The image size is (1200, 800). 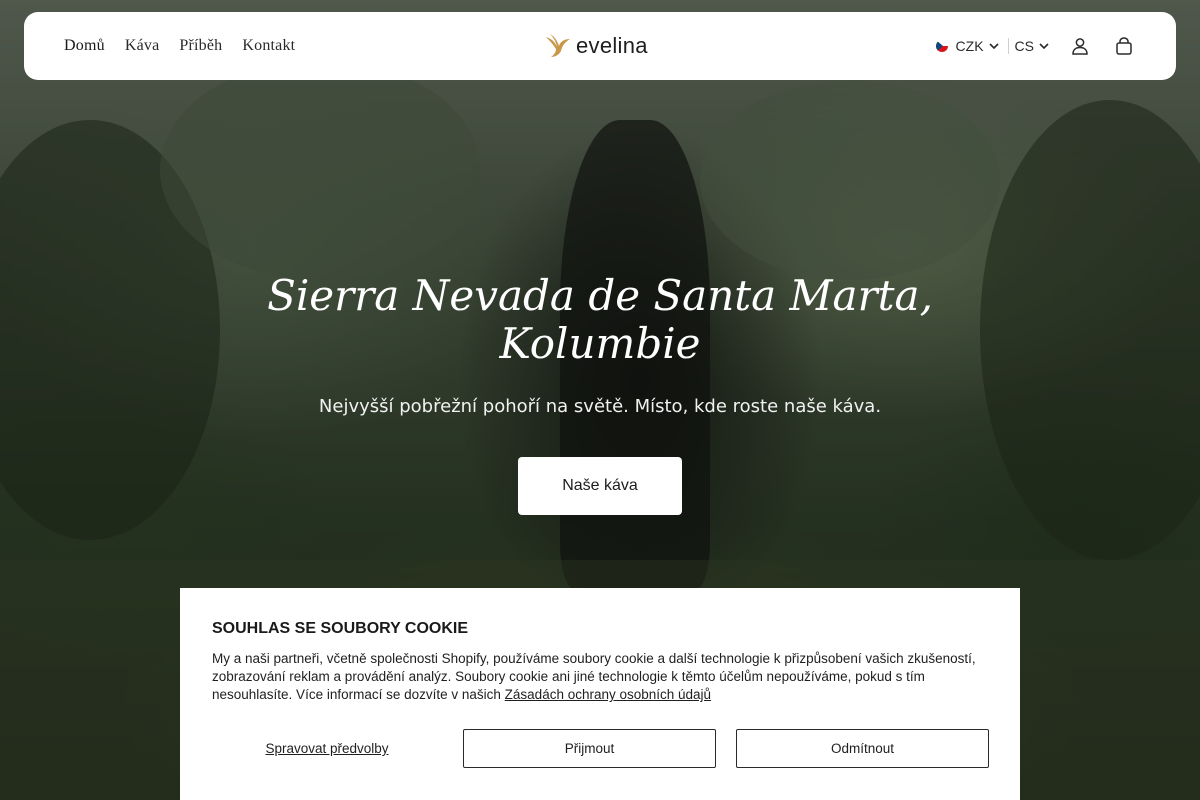 I want to click on hero-title-line-1: Sierra Nevada de Santa Marta,, so click(x=600, y=295).